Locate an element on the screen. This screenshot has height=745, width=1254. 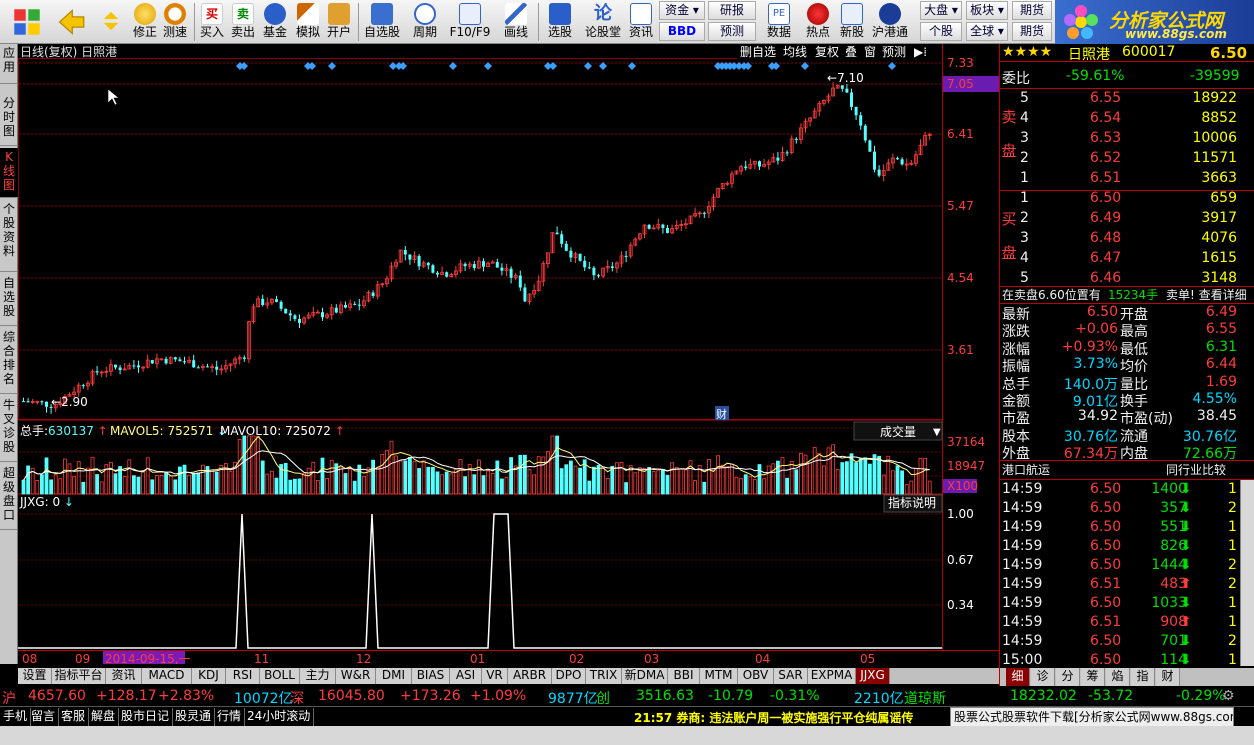
ma-button: 均线 is located at coordinates (795, 52).